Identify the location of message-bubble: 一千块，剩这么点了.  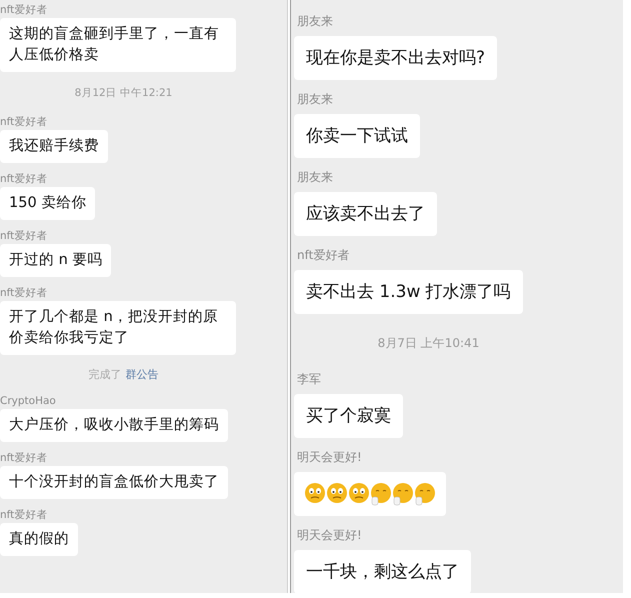
(382, 572).